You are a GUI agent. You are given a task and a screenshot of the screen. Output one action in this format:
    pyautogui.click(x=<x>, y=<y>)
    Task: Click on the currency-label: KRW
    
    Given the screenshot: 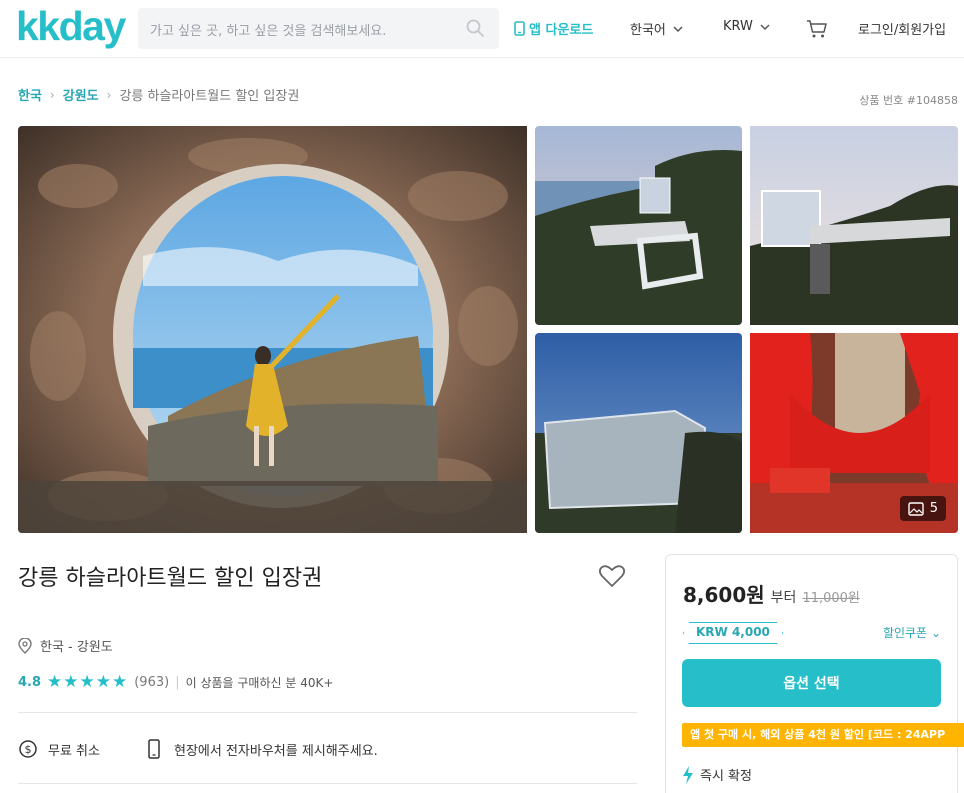 What is the action you would take?
    pyautogui.click(x=738, y=26)
    